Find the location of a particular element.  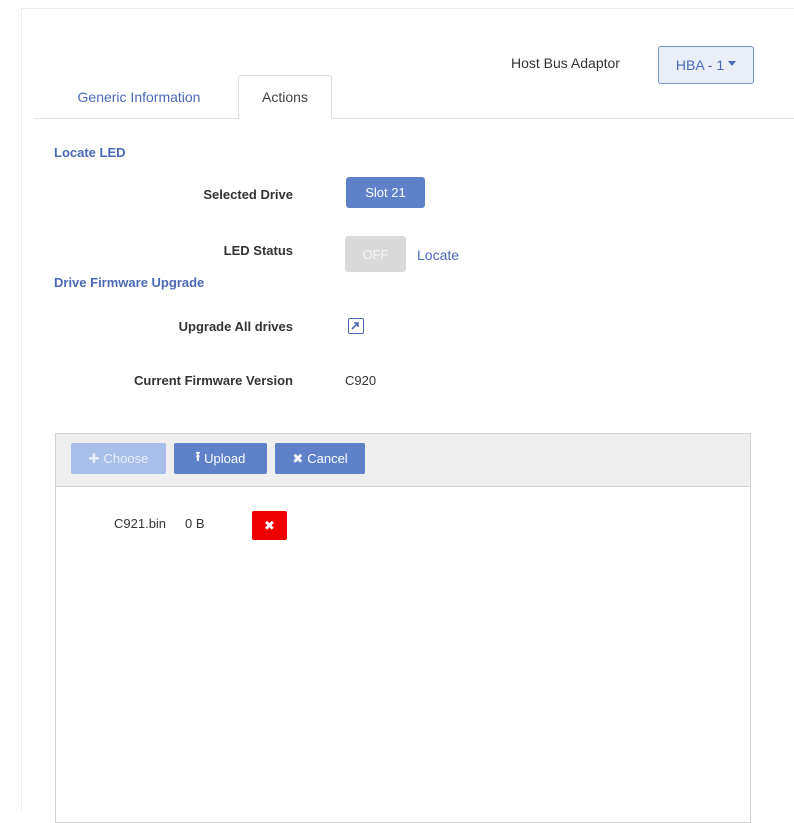

upgrade-all-label: Upgrade All drives is located at coordinates (235, 326).